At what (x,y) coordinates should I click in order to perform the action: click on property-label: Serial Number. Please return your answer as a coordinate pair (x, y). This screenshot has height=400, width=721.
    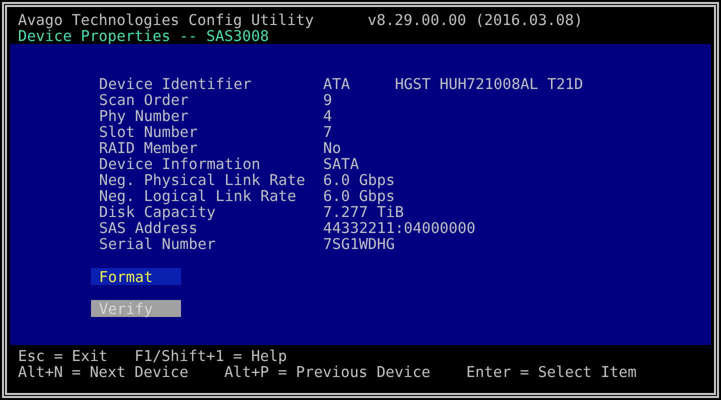
    Looking at the image, I should click on (158, 244).